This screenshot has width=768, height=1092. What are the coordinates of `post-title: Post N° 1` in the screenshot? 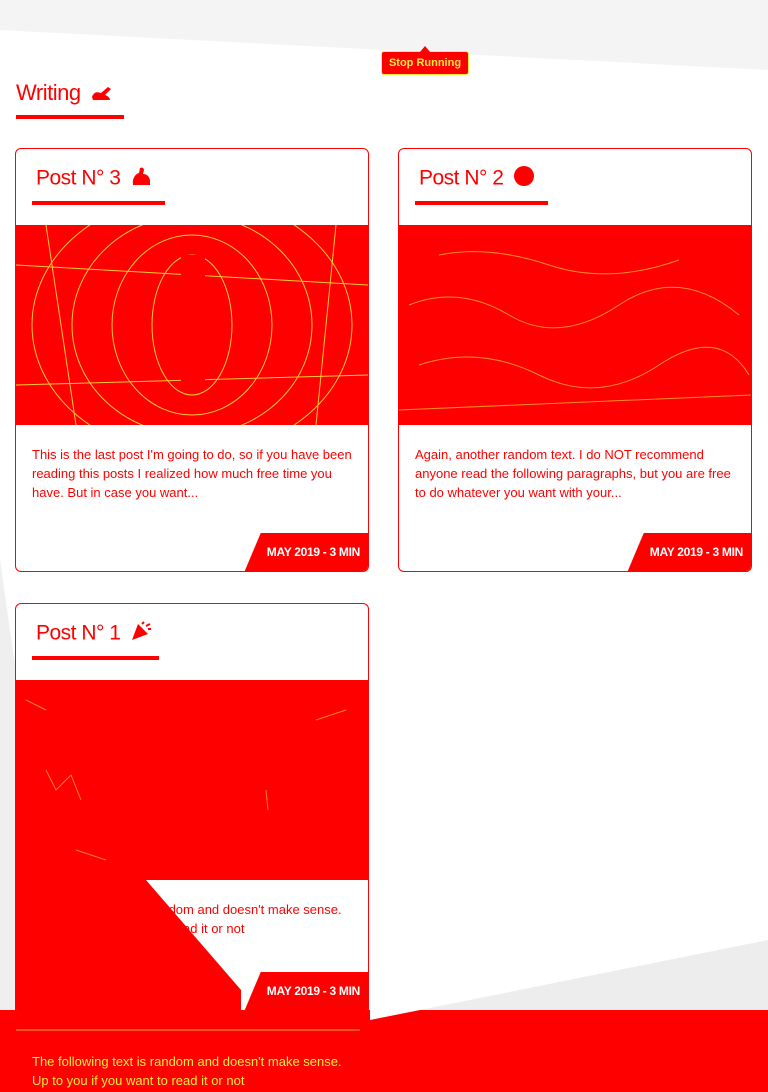 It's located at (94, 634).